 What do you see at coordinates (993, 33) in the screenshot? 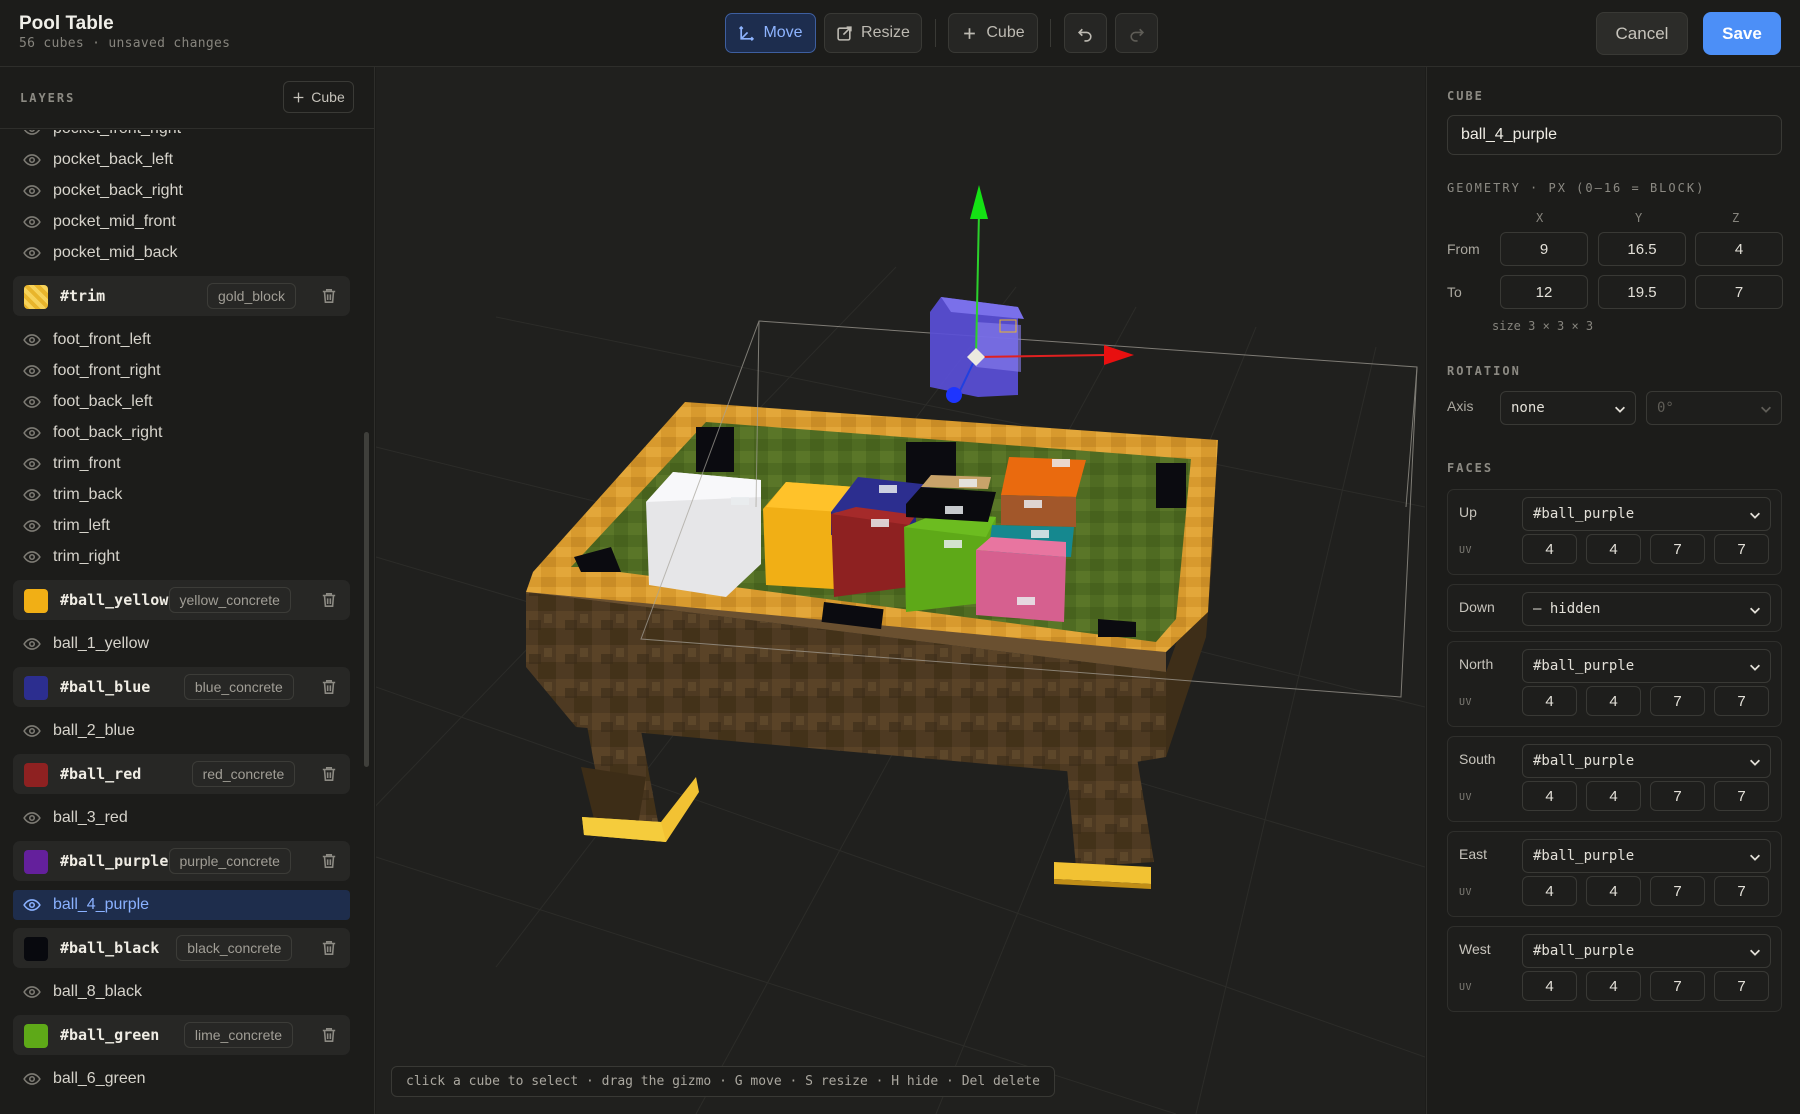
I see `add-cube-button: Cube` at bounding box center [993, 33].